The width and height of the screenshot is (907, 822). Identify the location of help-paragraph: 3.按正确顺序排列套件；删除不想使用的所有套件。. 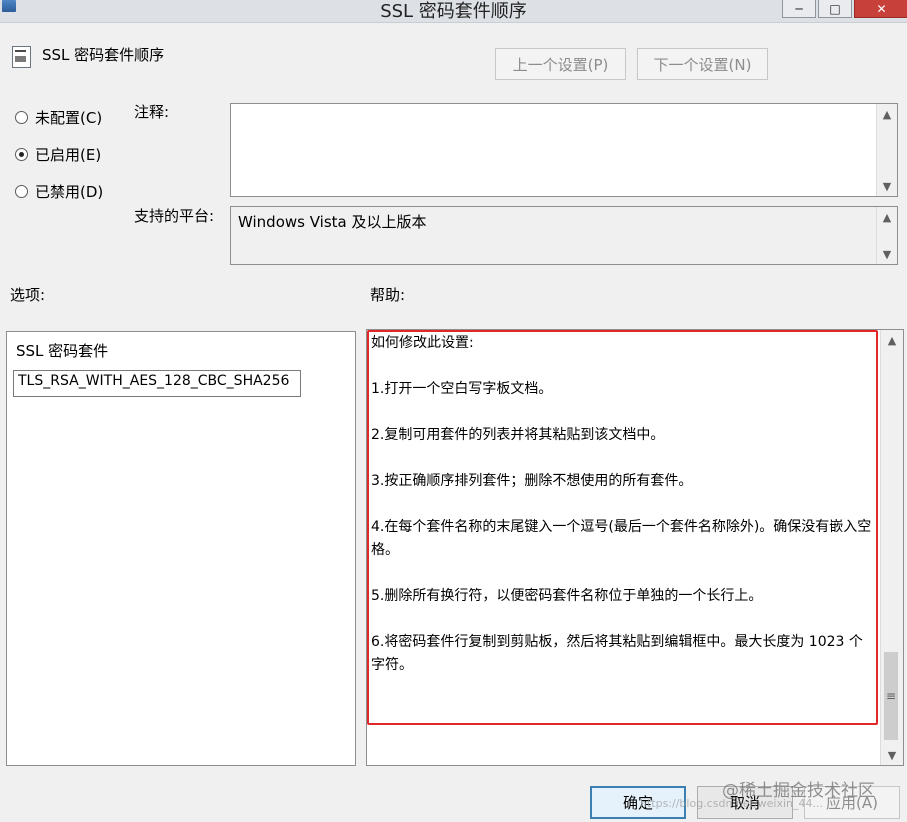
(532, 481).